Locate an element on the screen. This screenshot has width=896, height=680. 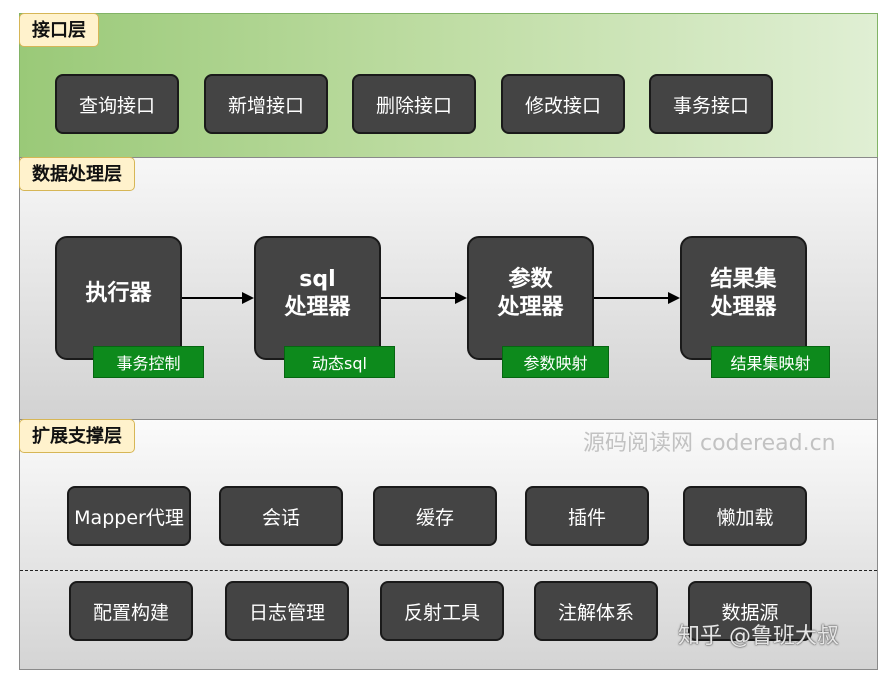
executor-box: 执行器 is located at coordinates (118, 298).